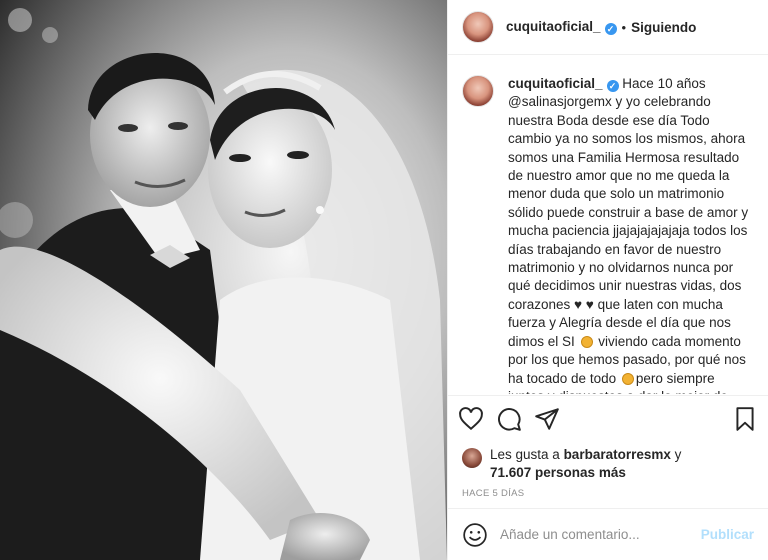  Describe the element at coordinates (727, 534) in the screenshot. I see `publish-button: Publicar` at that location.